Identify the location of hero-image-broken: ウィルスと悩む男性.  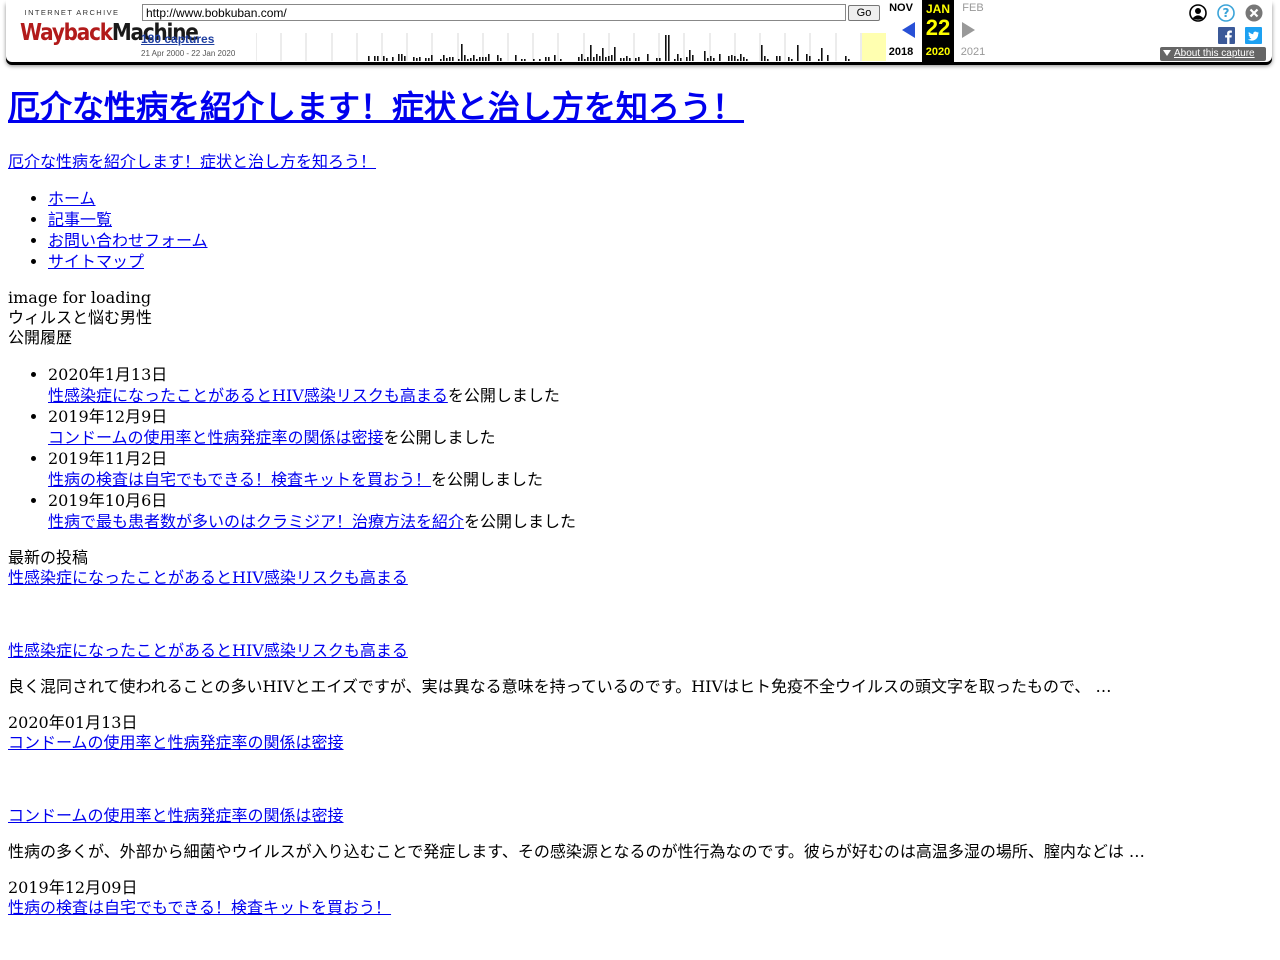
(80, 317).